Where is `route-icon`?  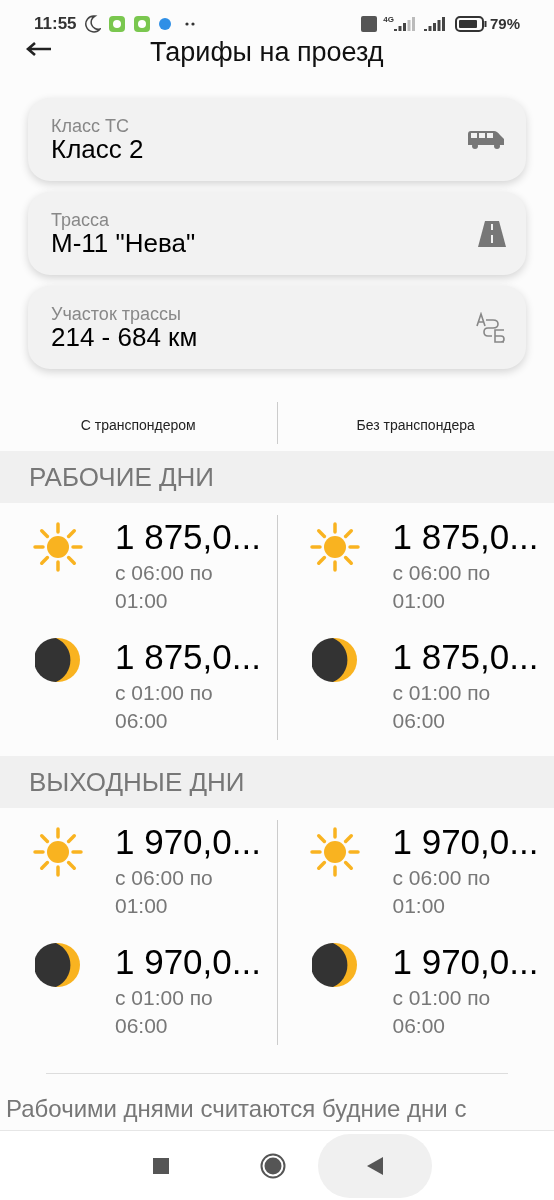 route-icon is located at coordinates (491, 327).